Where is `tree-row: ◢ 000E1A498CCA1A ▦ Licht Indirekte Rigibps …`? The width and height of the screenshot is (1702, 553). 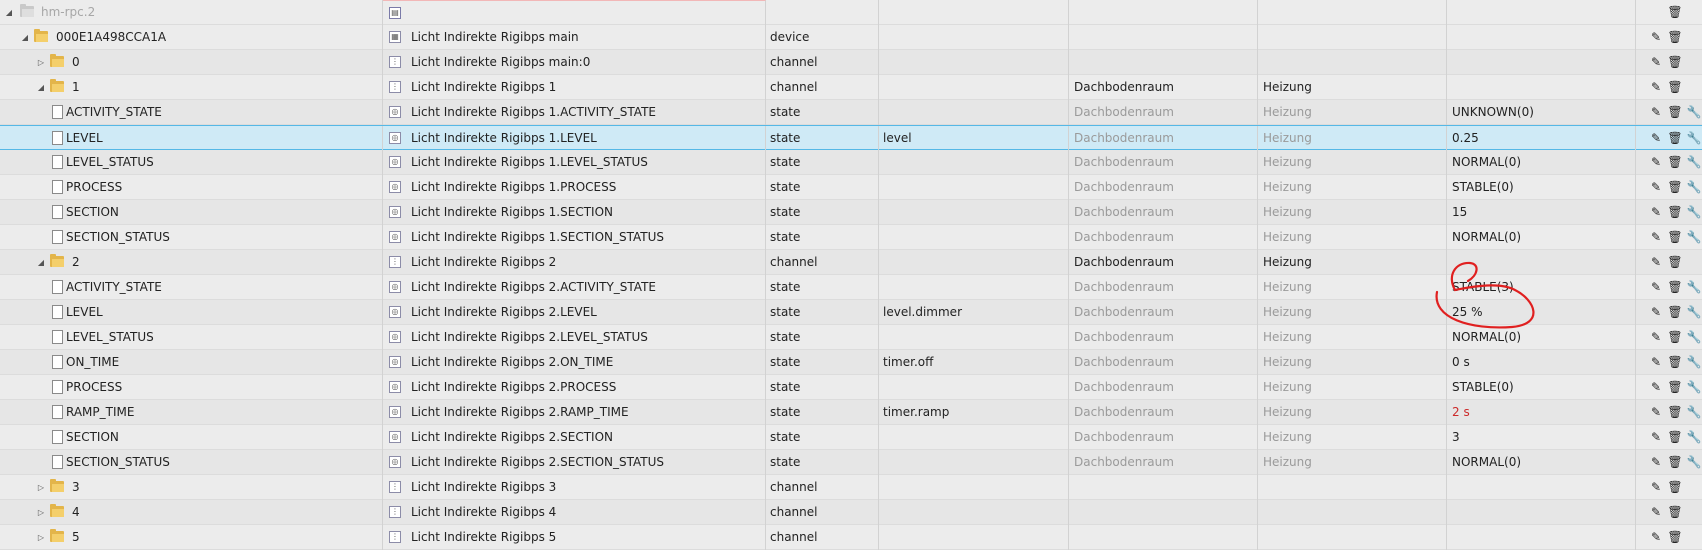
tree-row: ◢ 000E1A498CCA1A ▦ Licht Indirekte Rigibps … is located at coordinates (851, 37).